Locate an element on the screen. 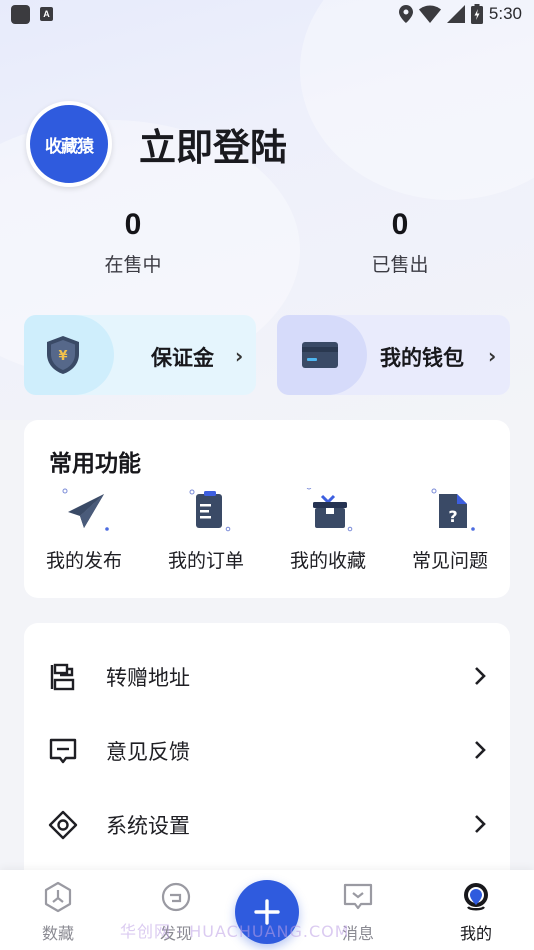 Image resolution: width=534 pixels, height=950 pixels. app-notification-icon is located at coordinates (20, 14).